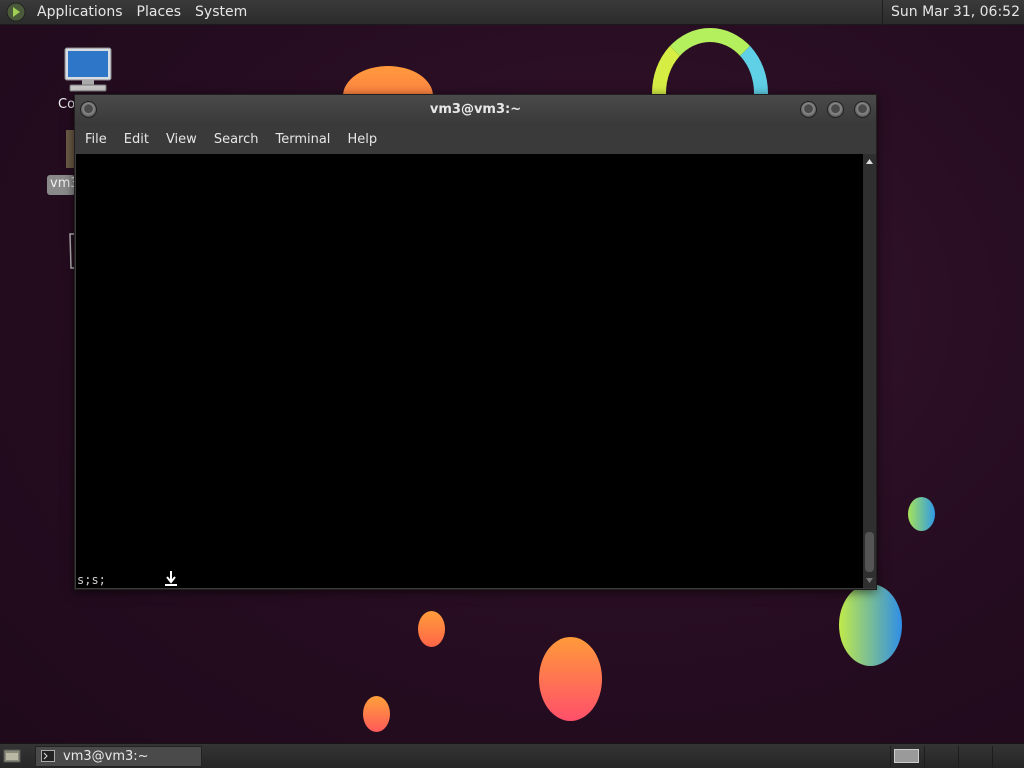  What do you see at coordinates (236, 139) in the screenshot?
I see `search-menu: Search` at bounding box center [236, 139].